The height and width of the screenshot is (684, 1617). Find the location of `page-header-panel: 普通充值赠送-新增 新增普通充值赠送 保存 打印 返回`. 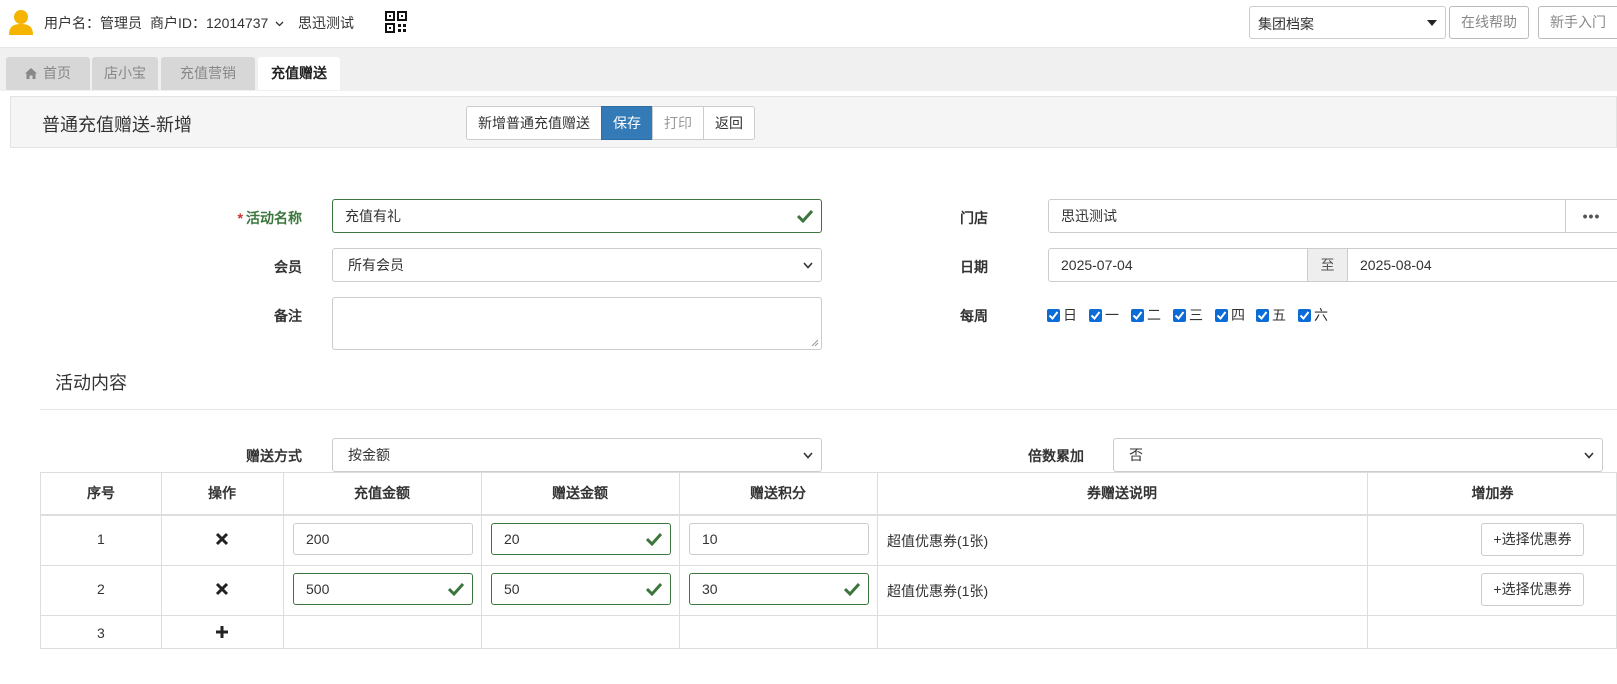

page-header-panel: 普通充值赠送-新增 新增普通充值赠送 保存 打印 返回 is located at coordinates (813, 122).